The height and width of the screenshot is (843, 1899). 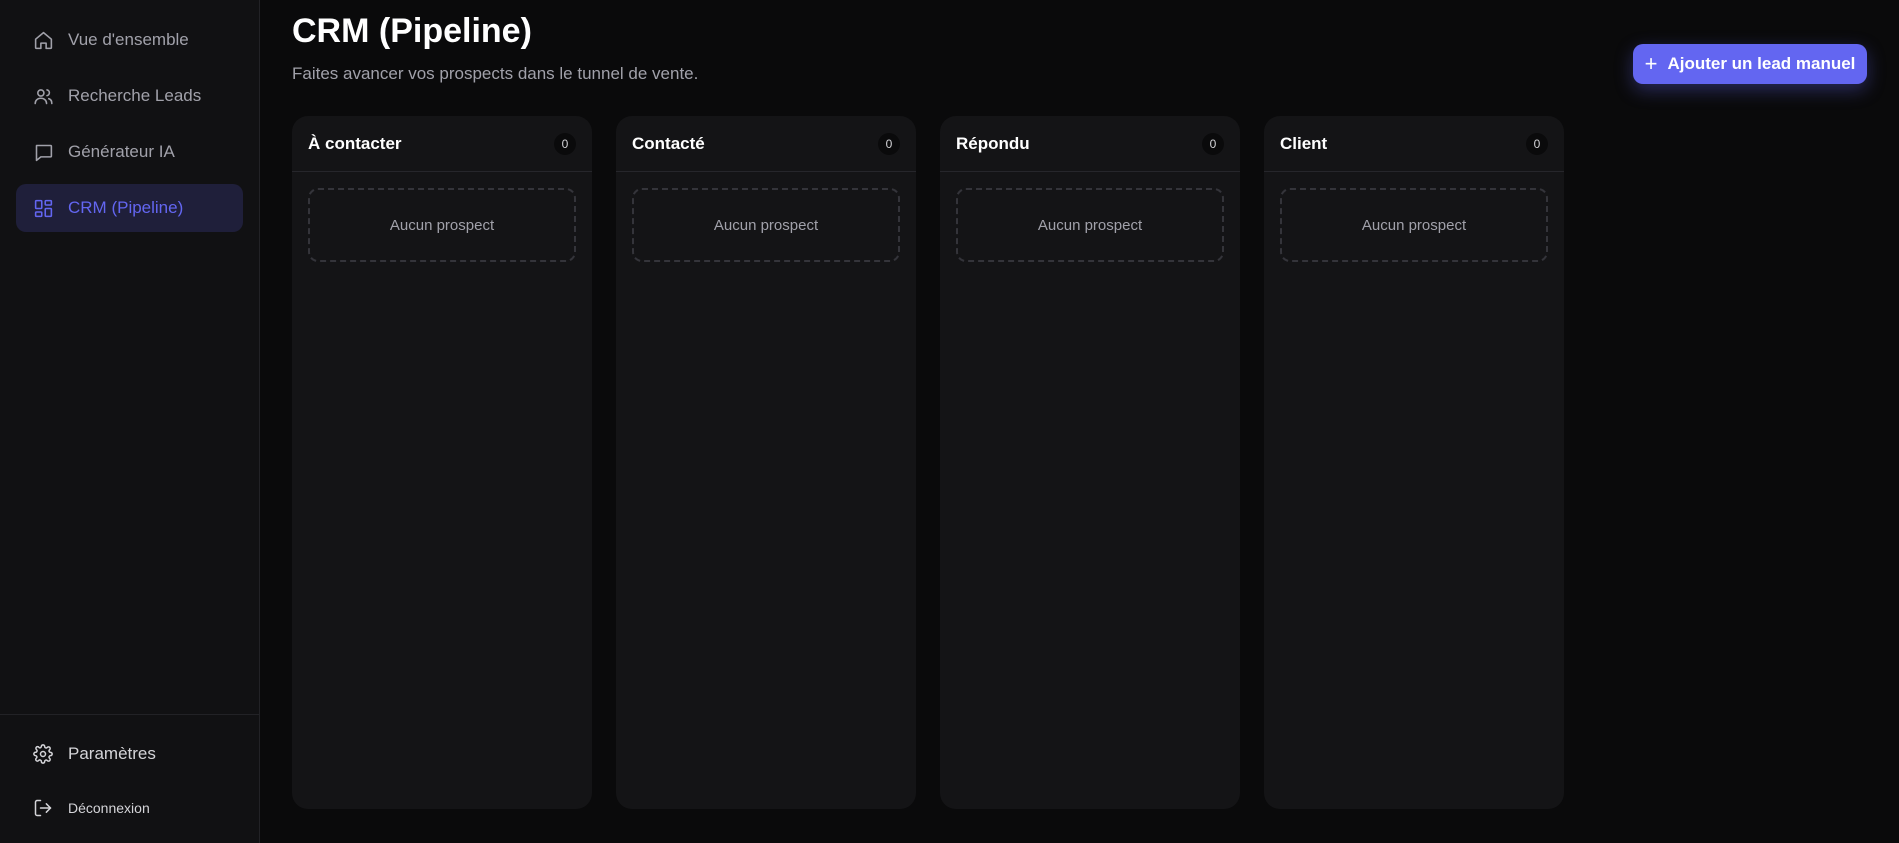 What do you see at coordinates (43, 808) in the screenshot?
I see `logout-icon` at bounding box center [43, 808].